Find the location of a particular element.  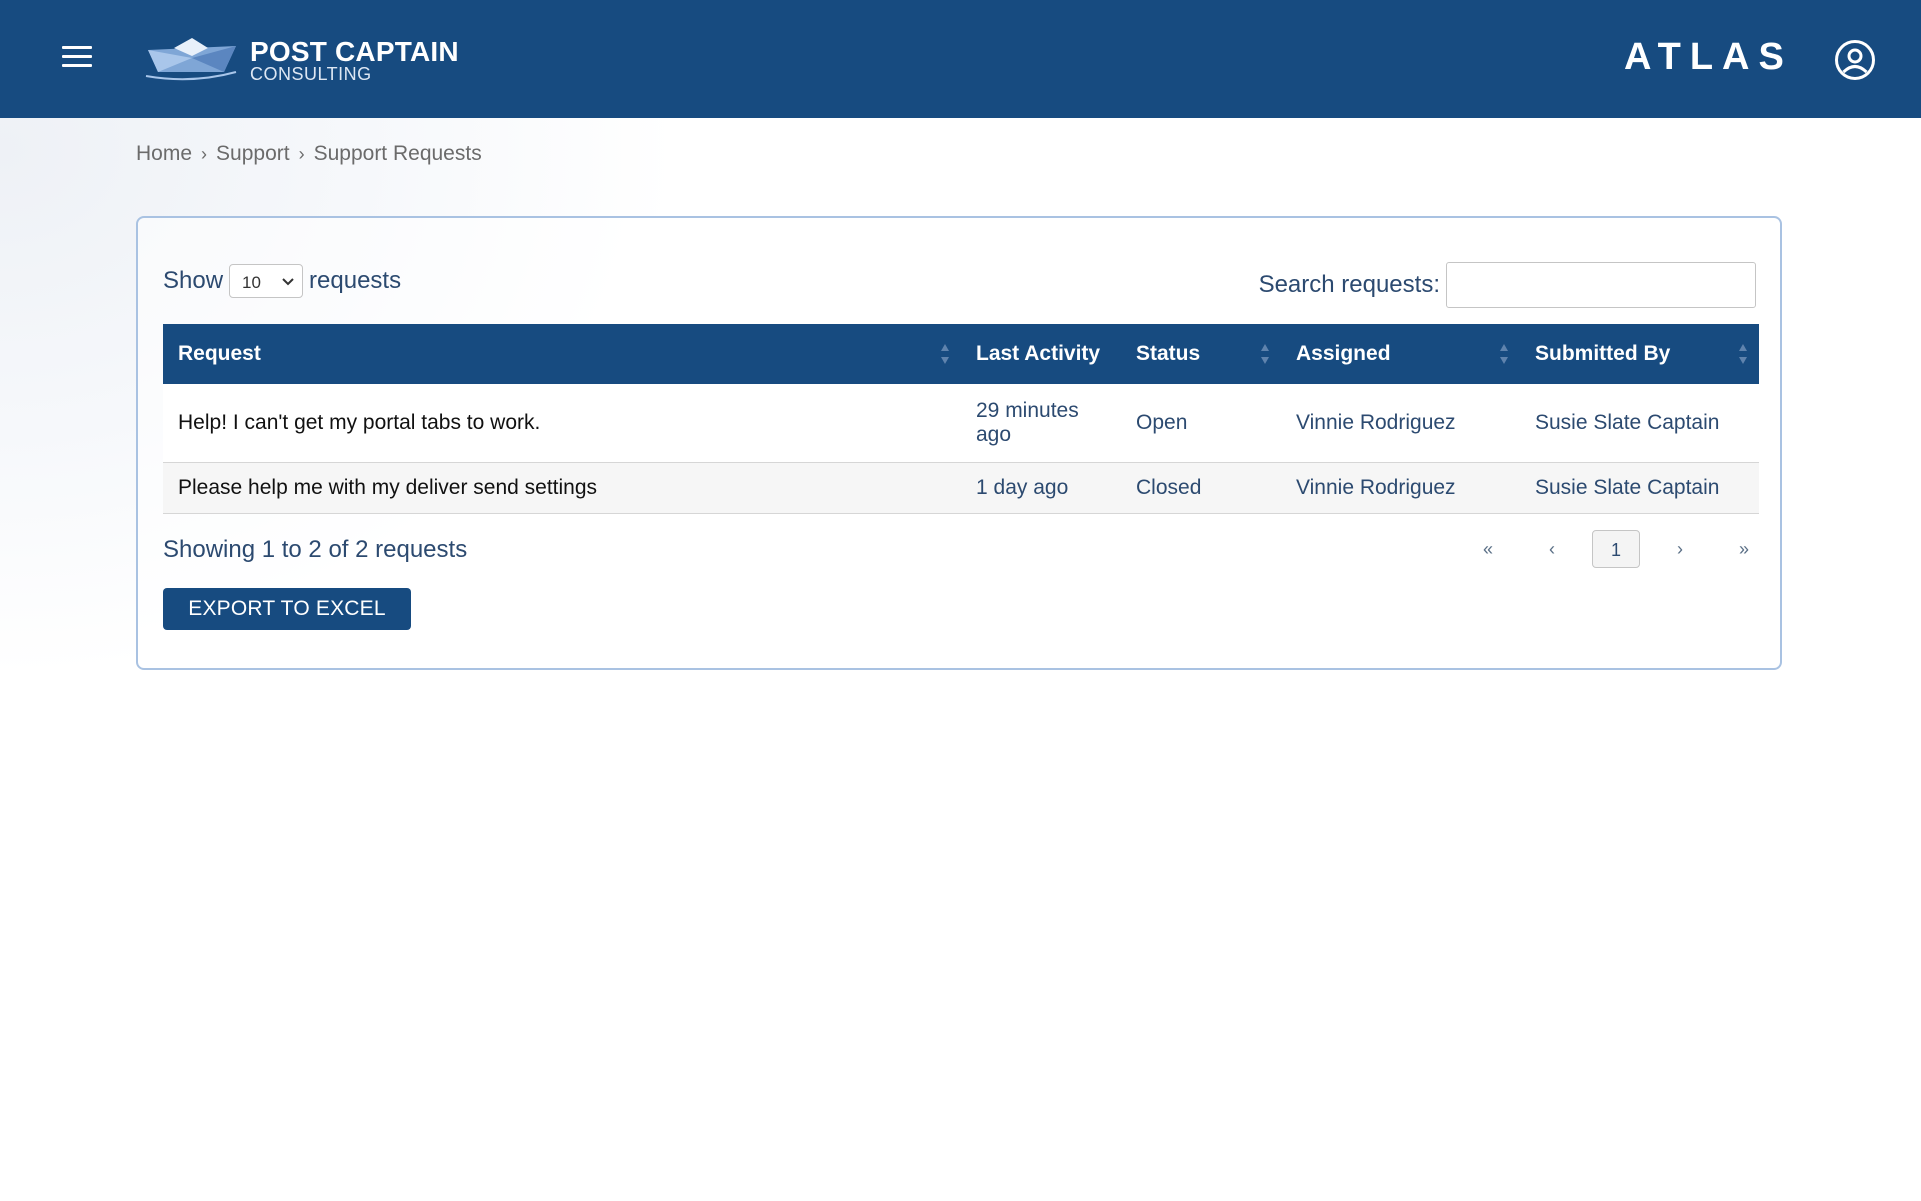

logo-subtitle: CONSULTING is located at coordinates (311, 74).